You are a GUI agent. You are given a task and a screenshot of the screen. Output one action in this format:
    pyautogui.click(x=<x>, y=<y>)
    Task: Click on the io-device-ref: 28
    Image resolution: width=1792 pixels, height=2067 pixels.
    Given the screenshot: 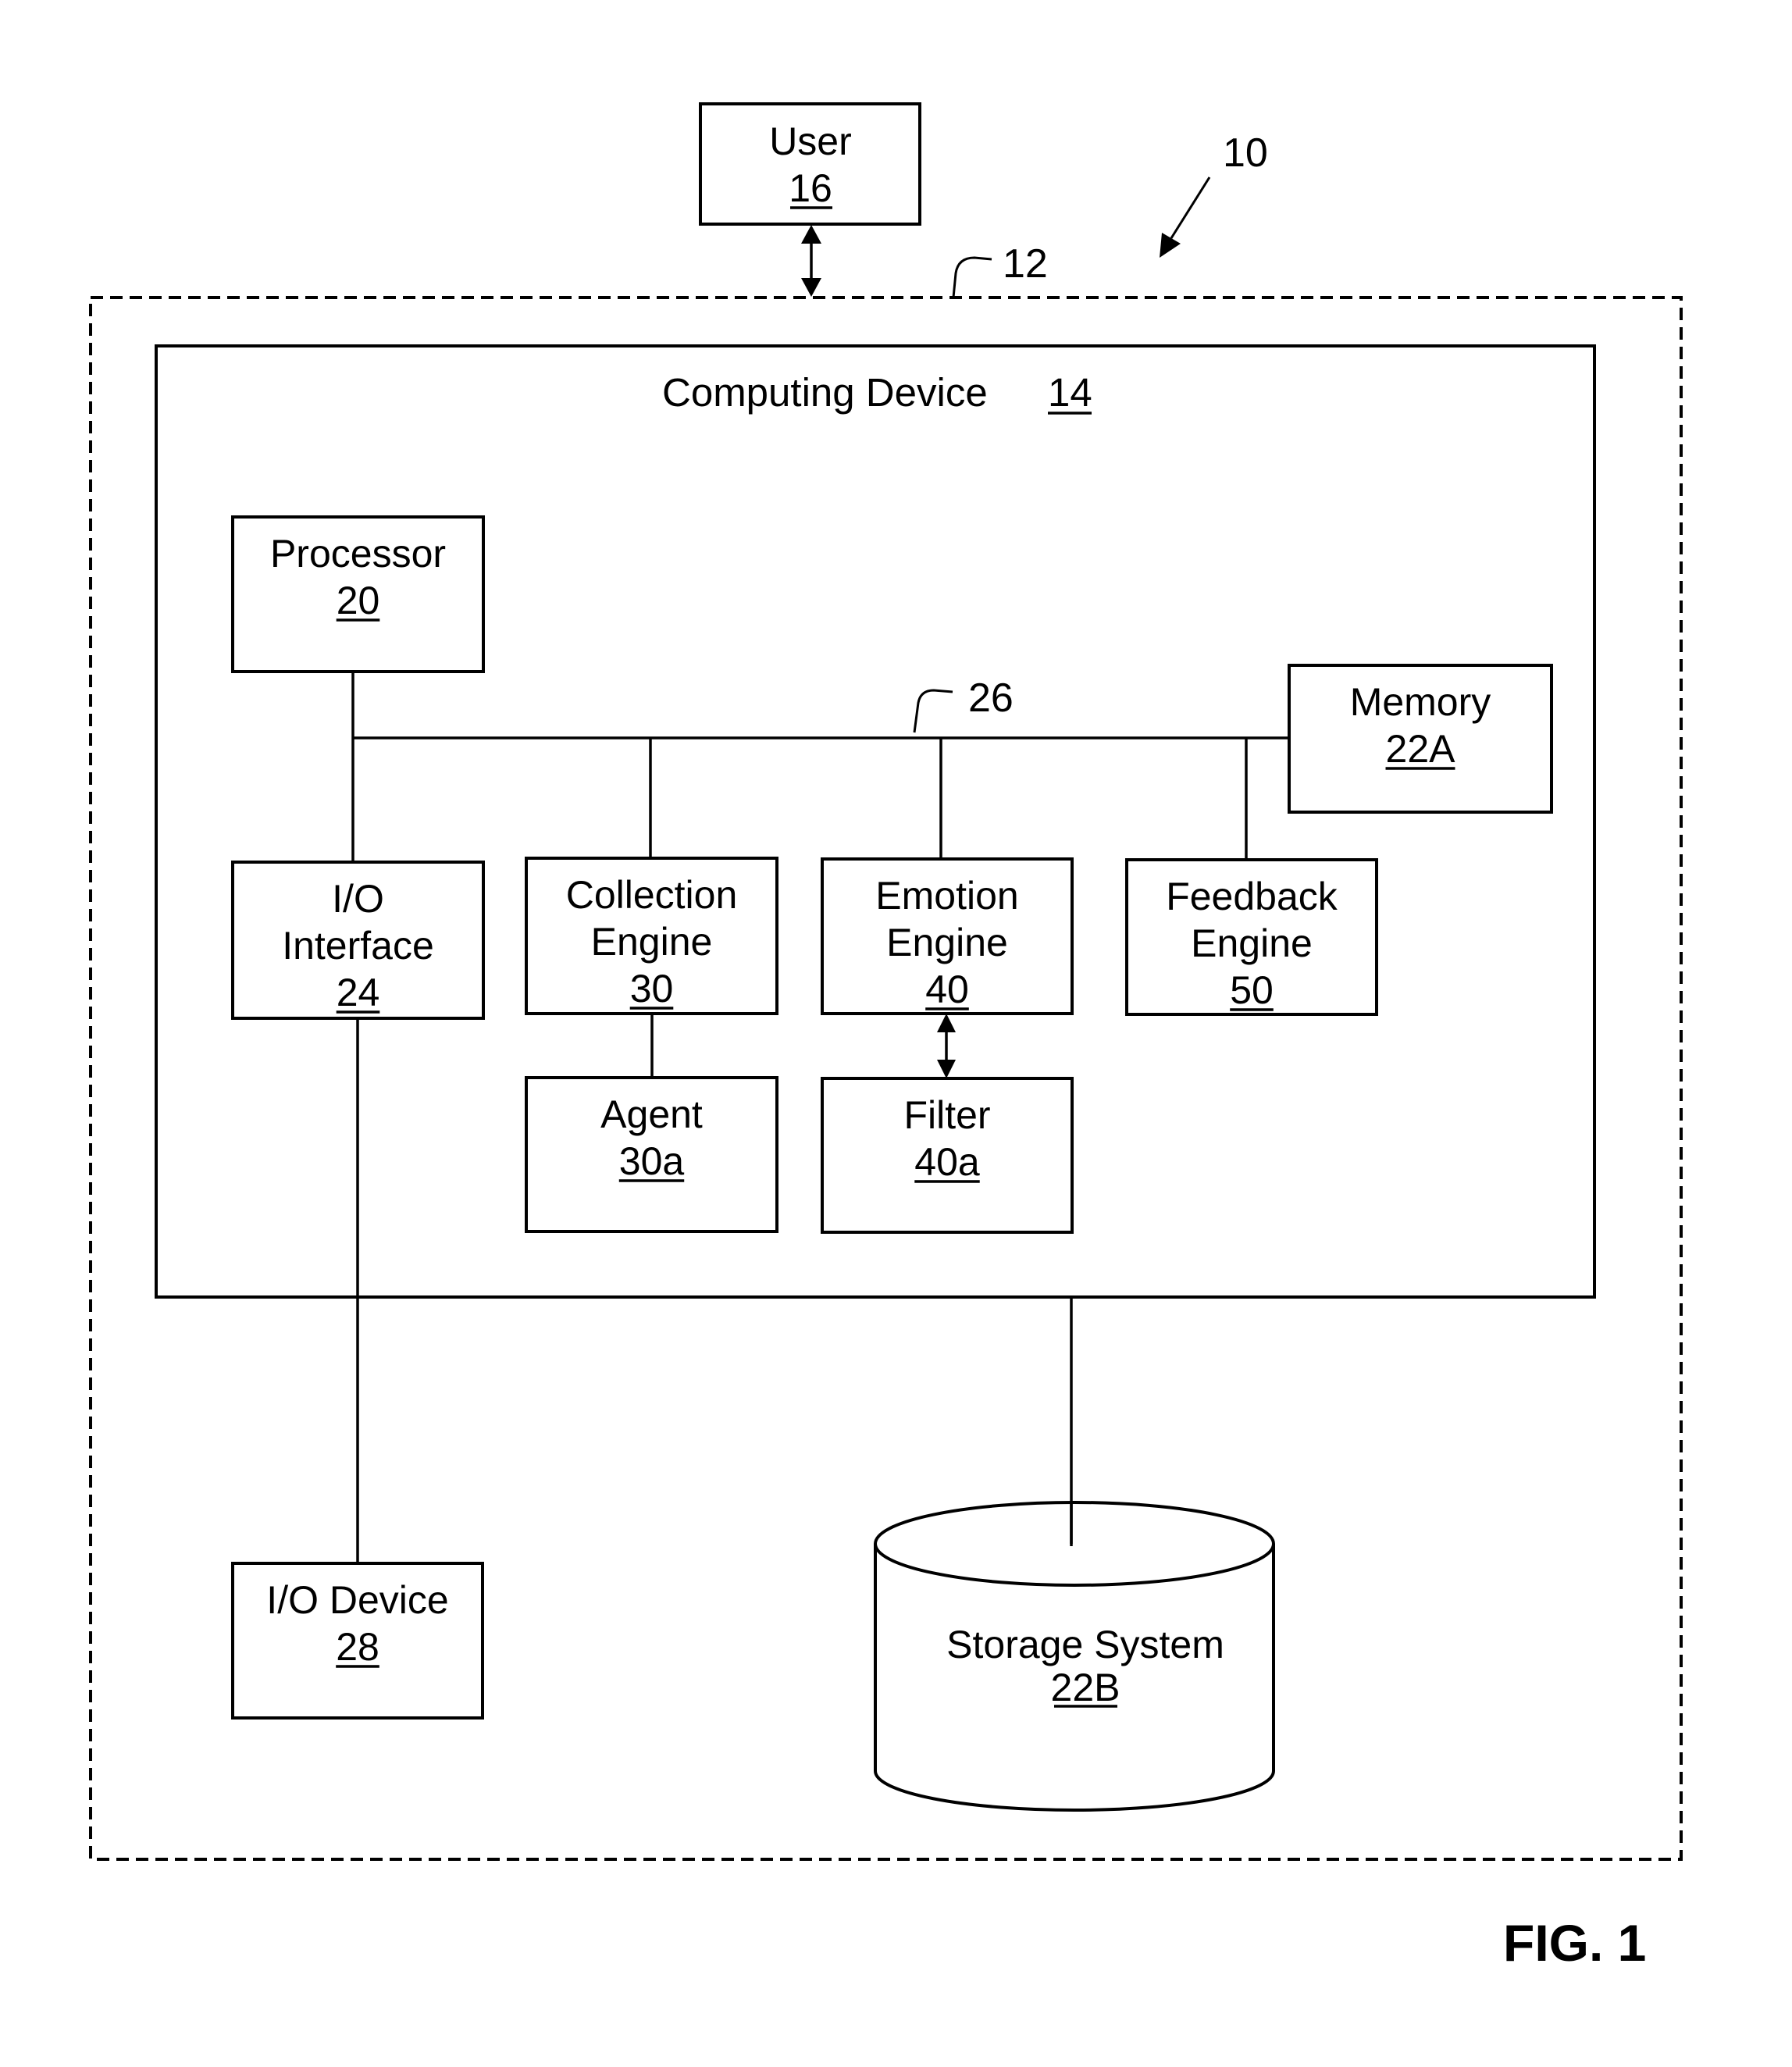 What is the action you would take?
    pyautogui.click(x=357, y=1647)
    